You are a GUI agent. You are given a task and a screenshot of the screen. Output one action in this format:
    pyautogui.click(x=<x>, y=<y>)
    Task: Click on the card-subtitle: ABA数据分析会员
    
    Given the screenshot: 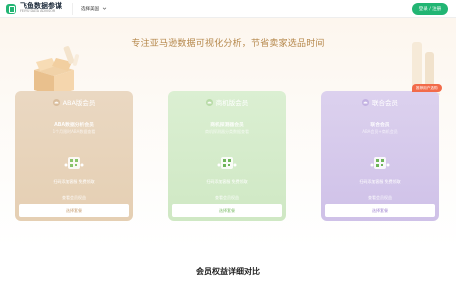 What is the action you would take?
    pyautogui.click(x=74, y=125)
    